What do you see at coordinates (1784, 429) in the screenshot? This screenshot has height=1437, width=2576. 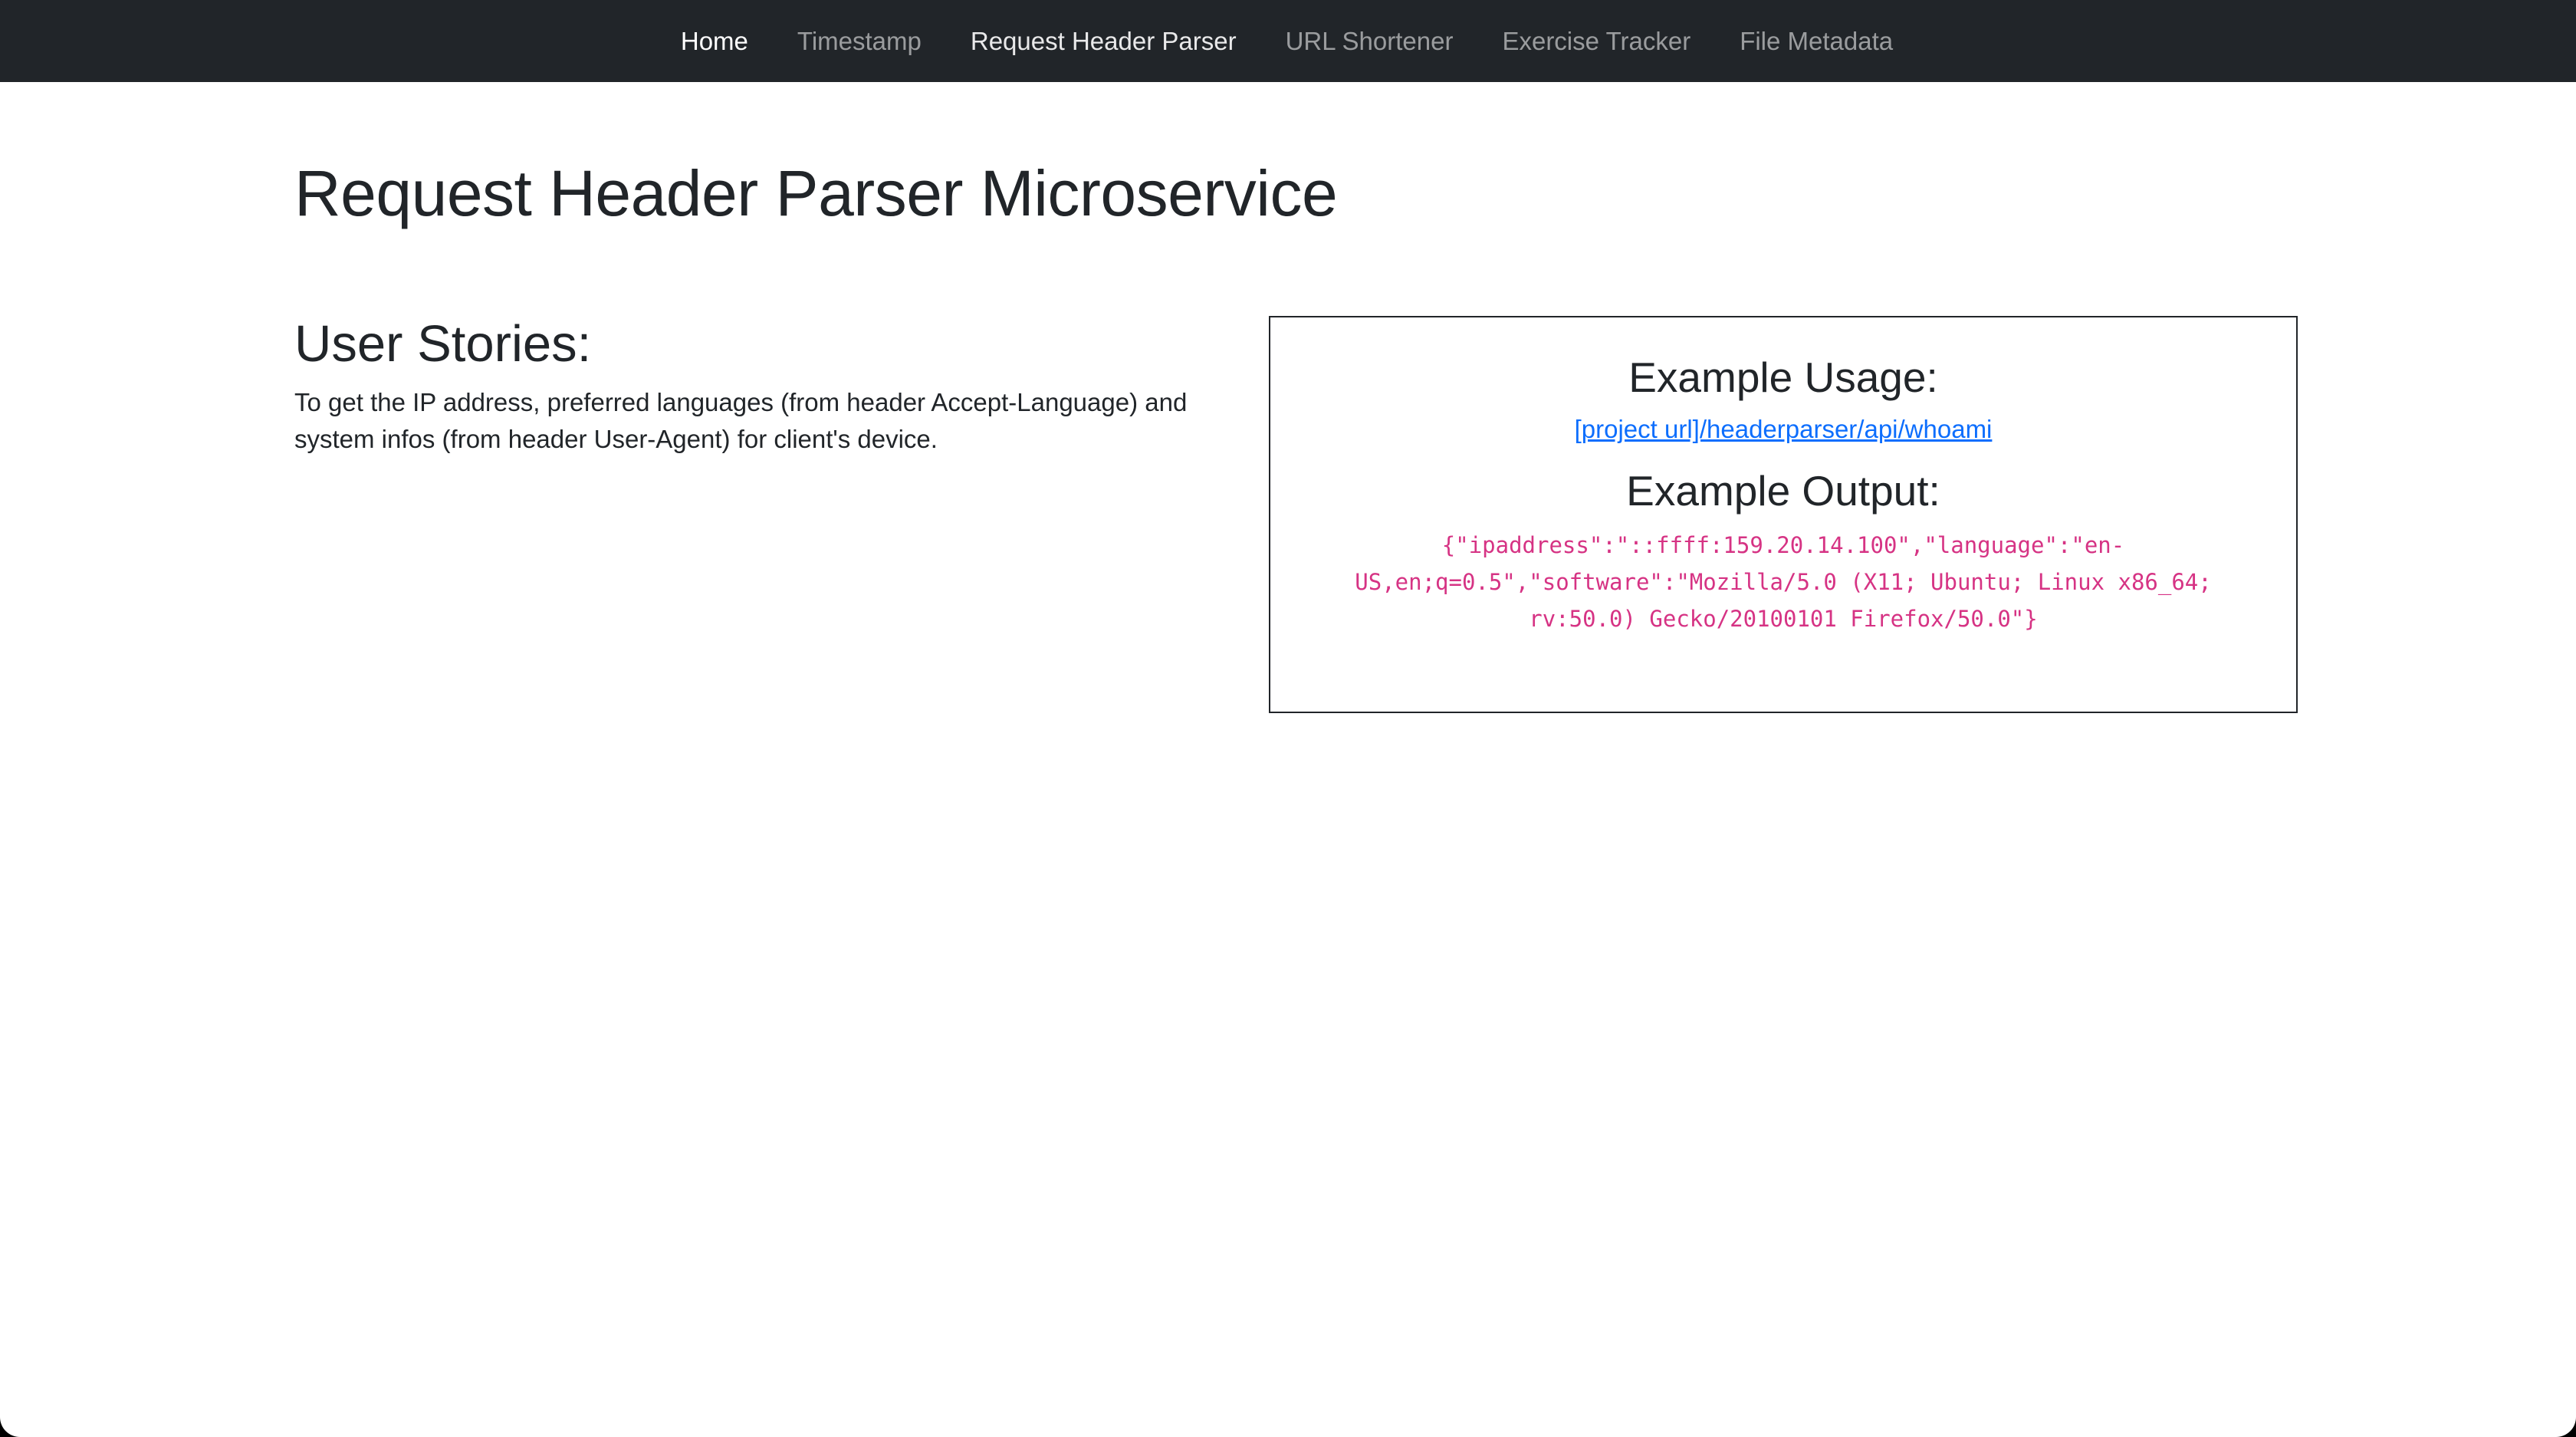 I see `example-usage-link: [project url]/headerparser/api/whoami` at bounding box center [1784, 429].